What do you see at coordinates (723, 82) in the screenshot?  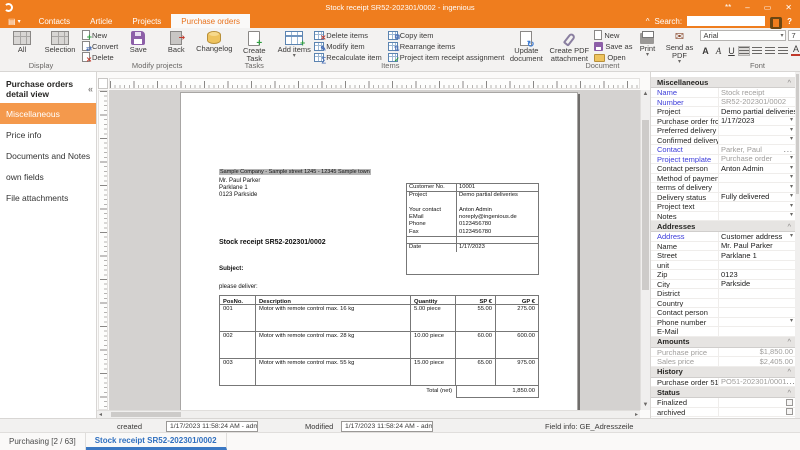 I see `section-header: Miscellaneous` at bounding box center [723, 82].